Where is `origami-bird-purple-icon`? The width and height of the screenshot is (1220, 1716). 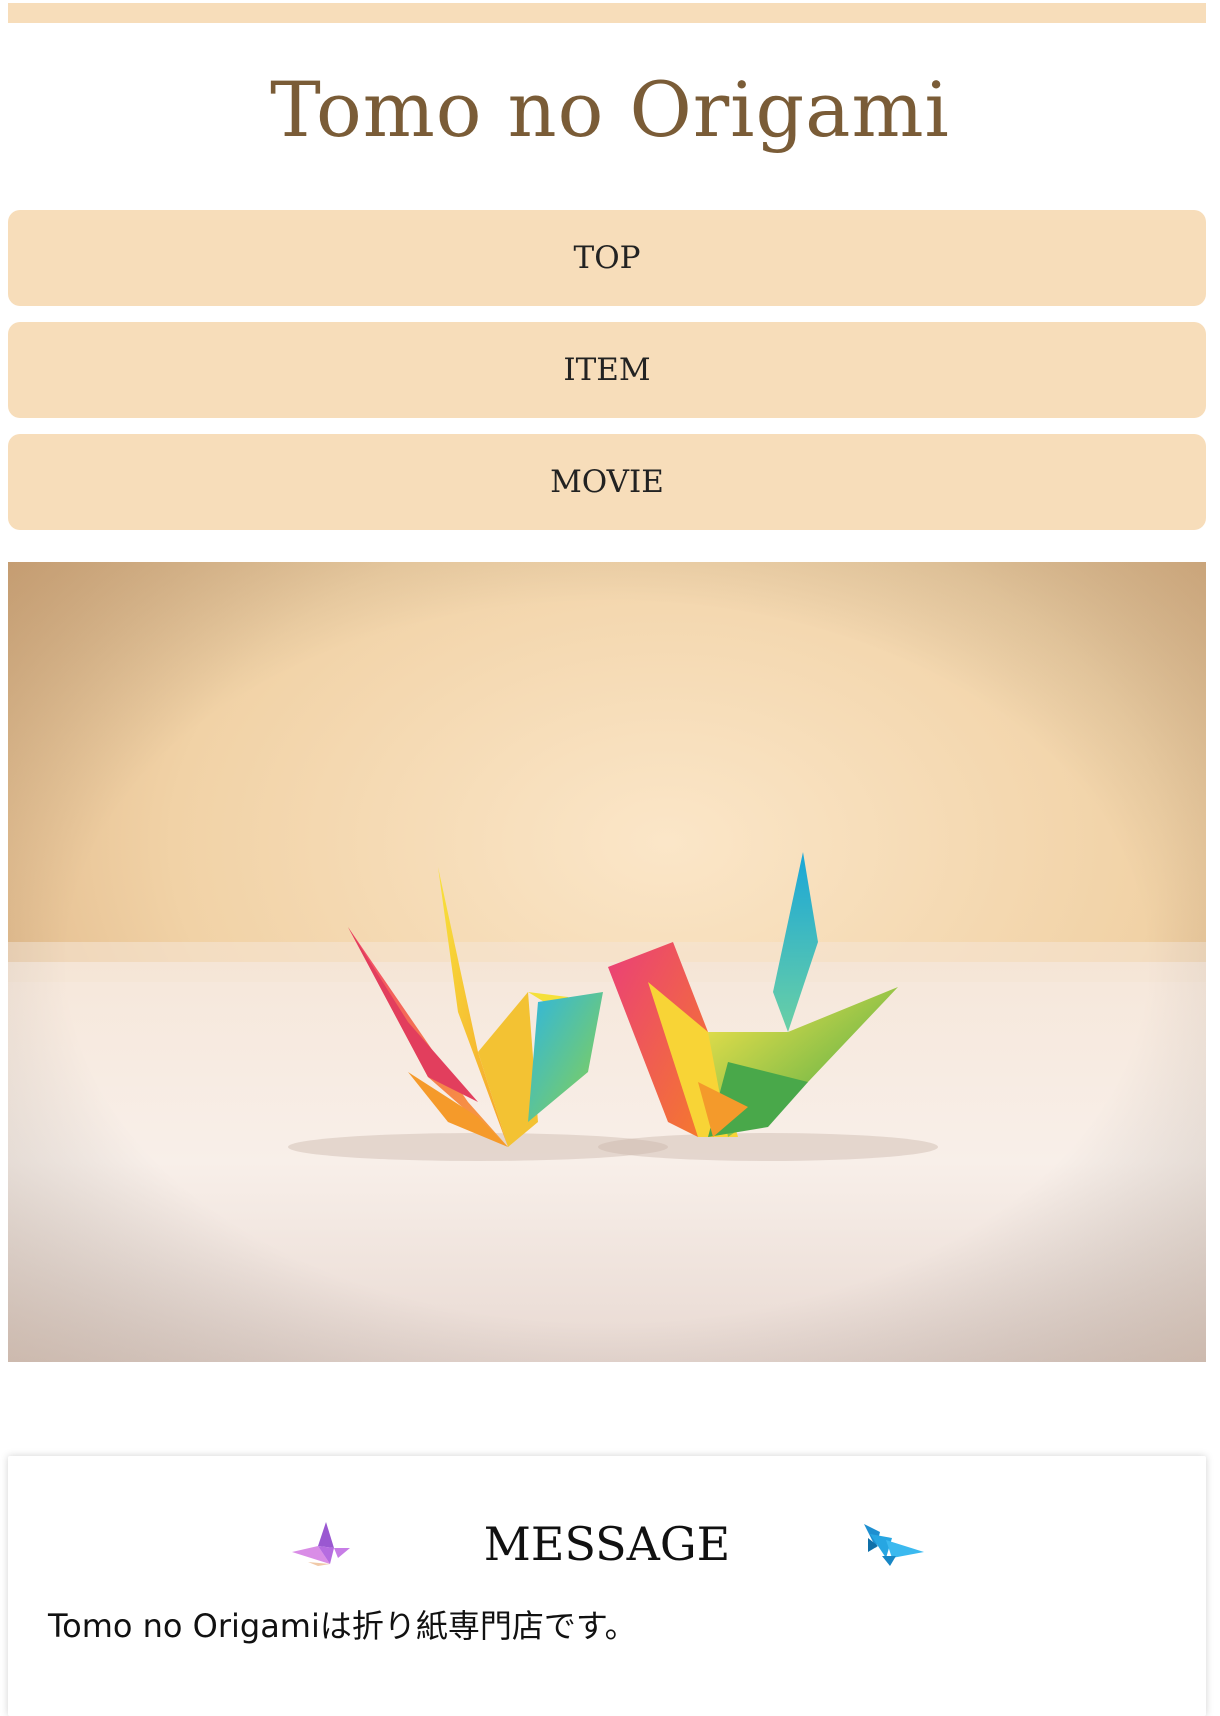 origami-bird-purple-icon is located at coordinates (322, 1543).